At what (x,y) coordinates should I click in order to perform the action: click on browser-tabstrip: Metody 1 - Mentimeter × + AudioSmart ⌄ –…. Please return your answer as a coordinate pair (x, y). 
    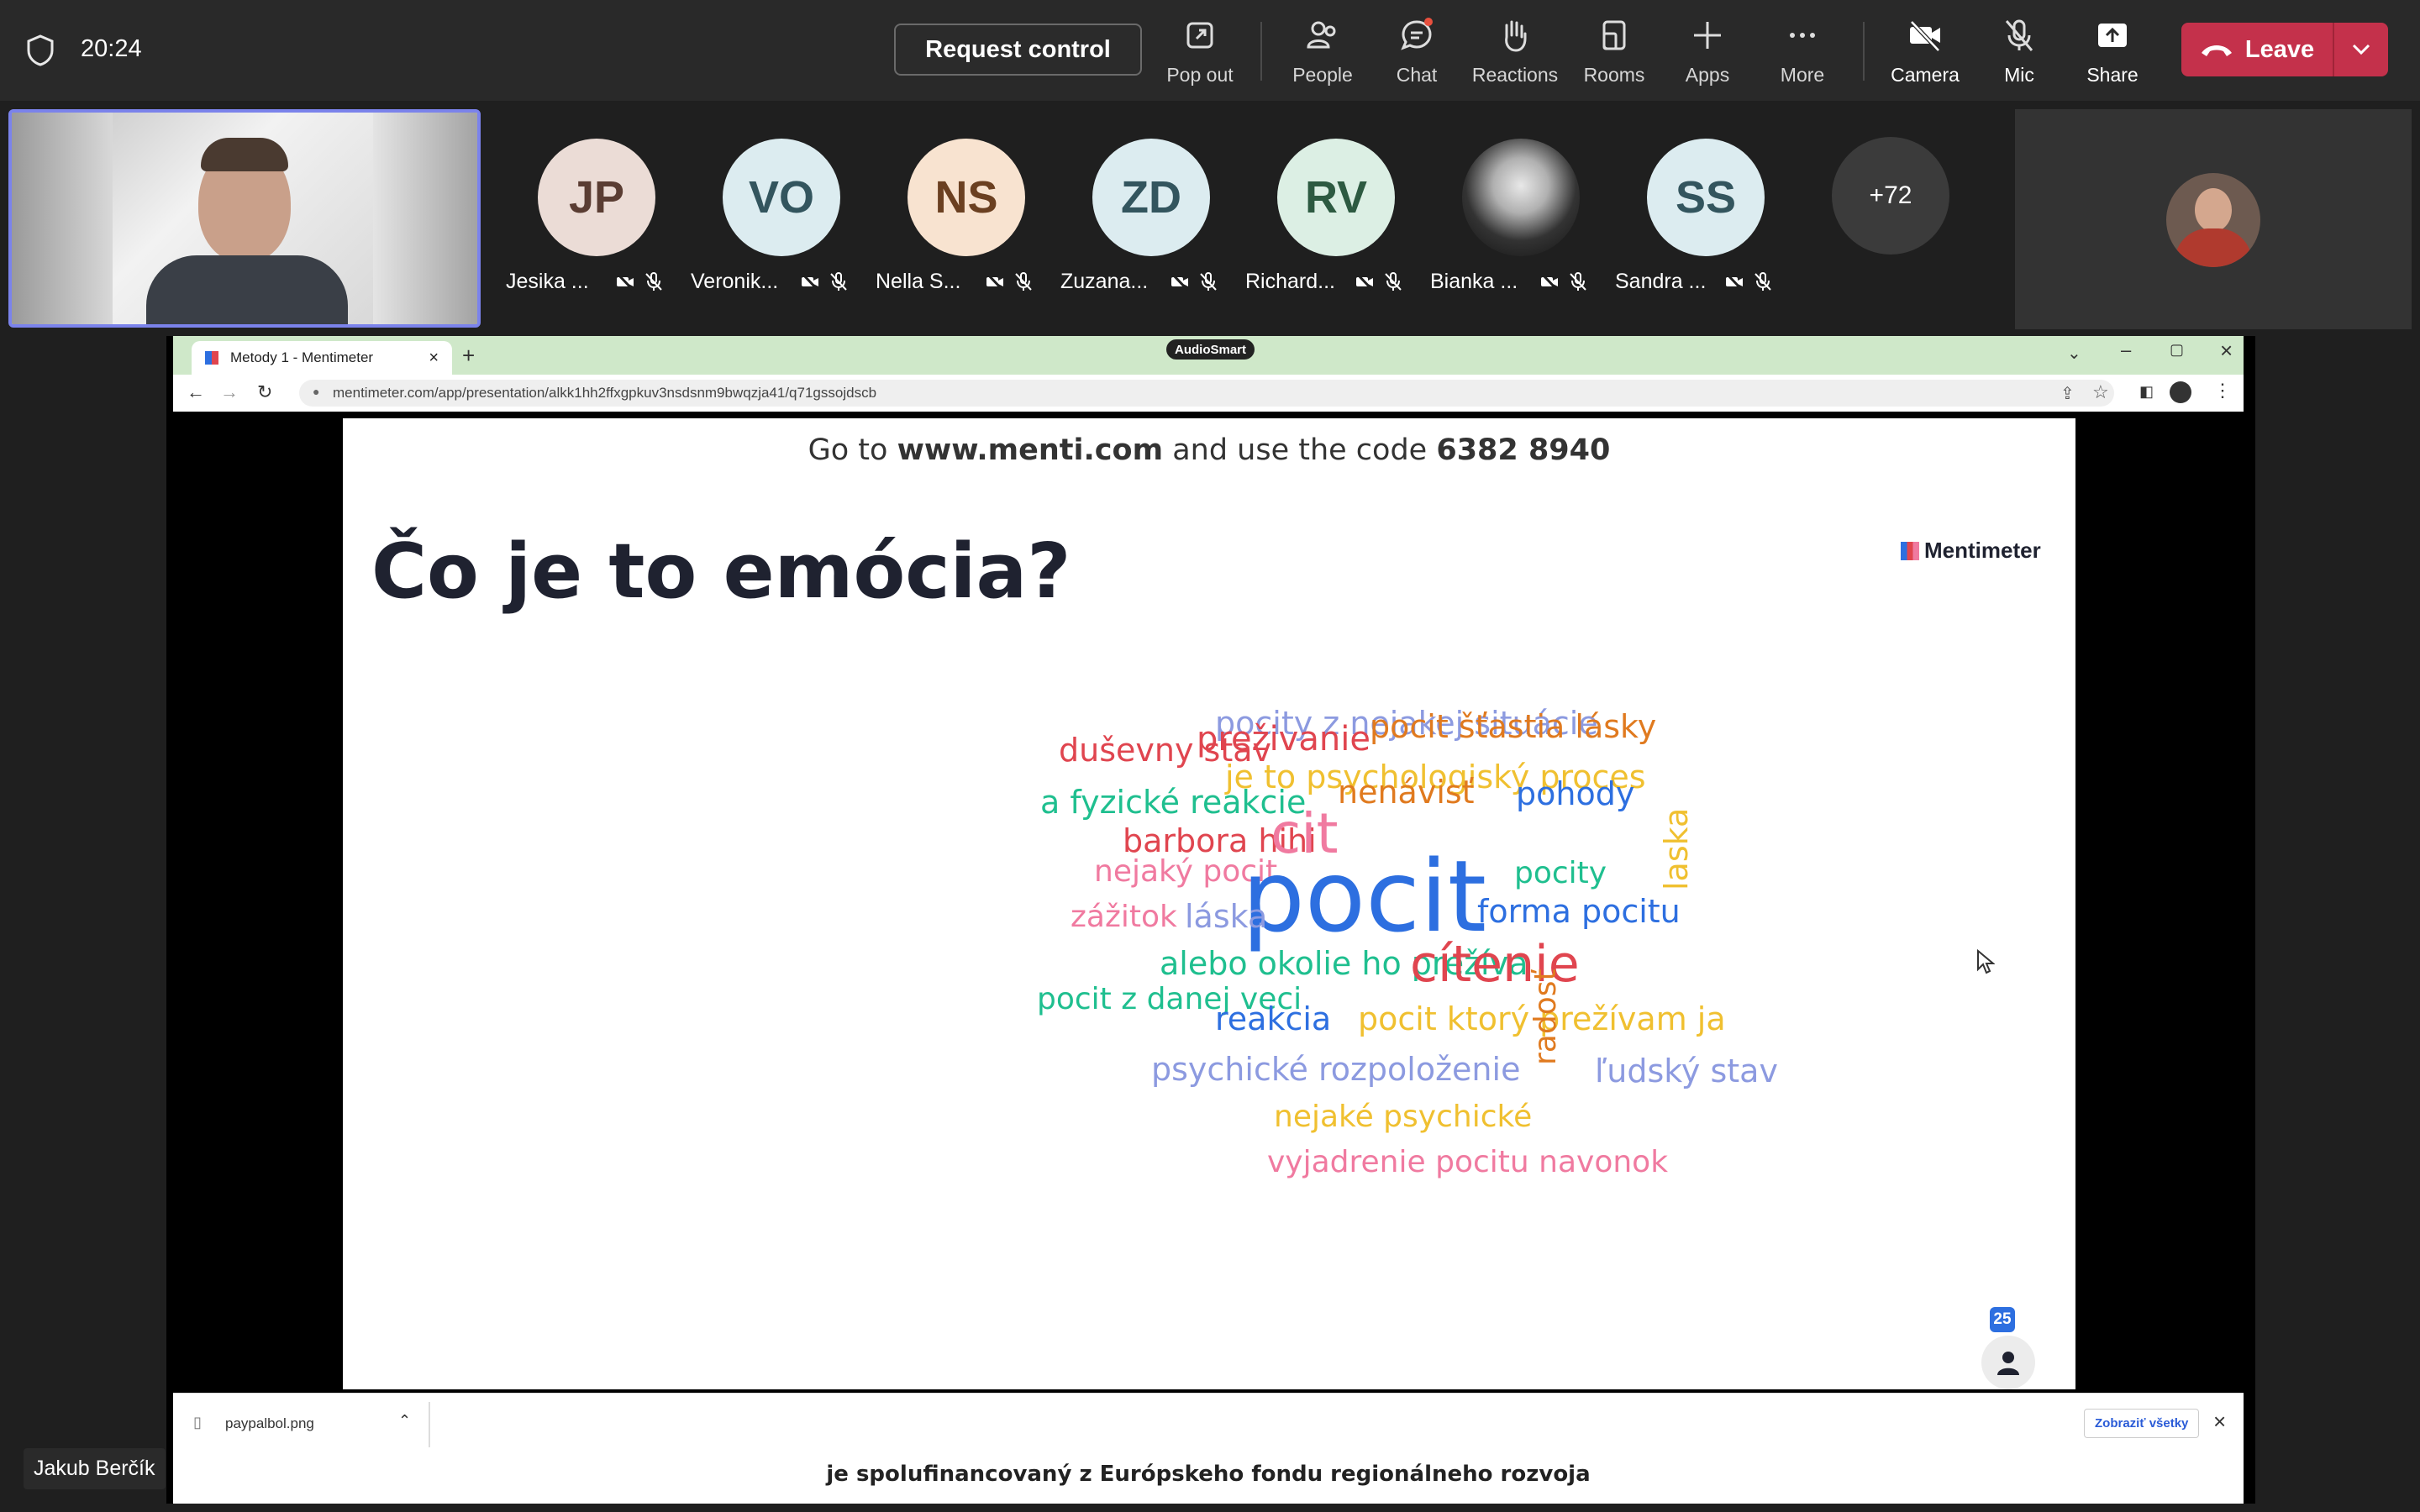
    Looking at the image, I should click on (1208, 355).